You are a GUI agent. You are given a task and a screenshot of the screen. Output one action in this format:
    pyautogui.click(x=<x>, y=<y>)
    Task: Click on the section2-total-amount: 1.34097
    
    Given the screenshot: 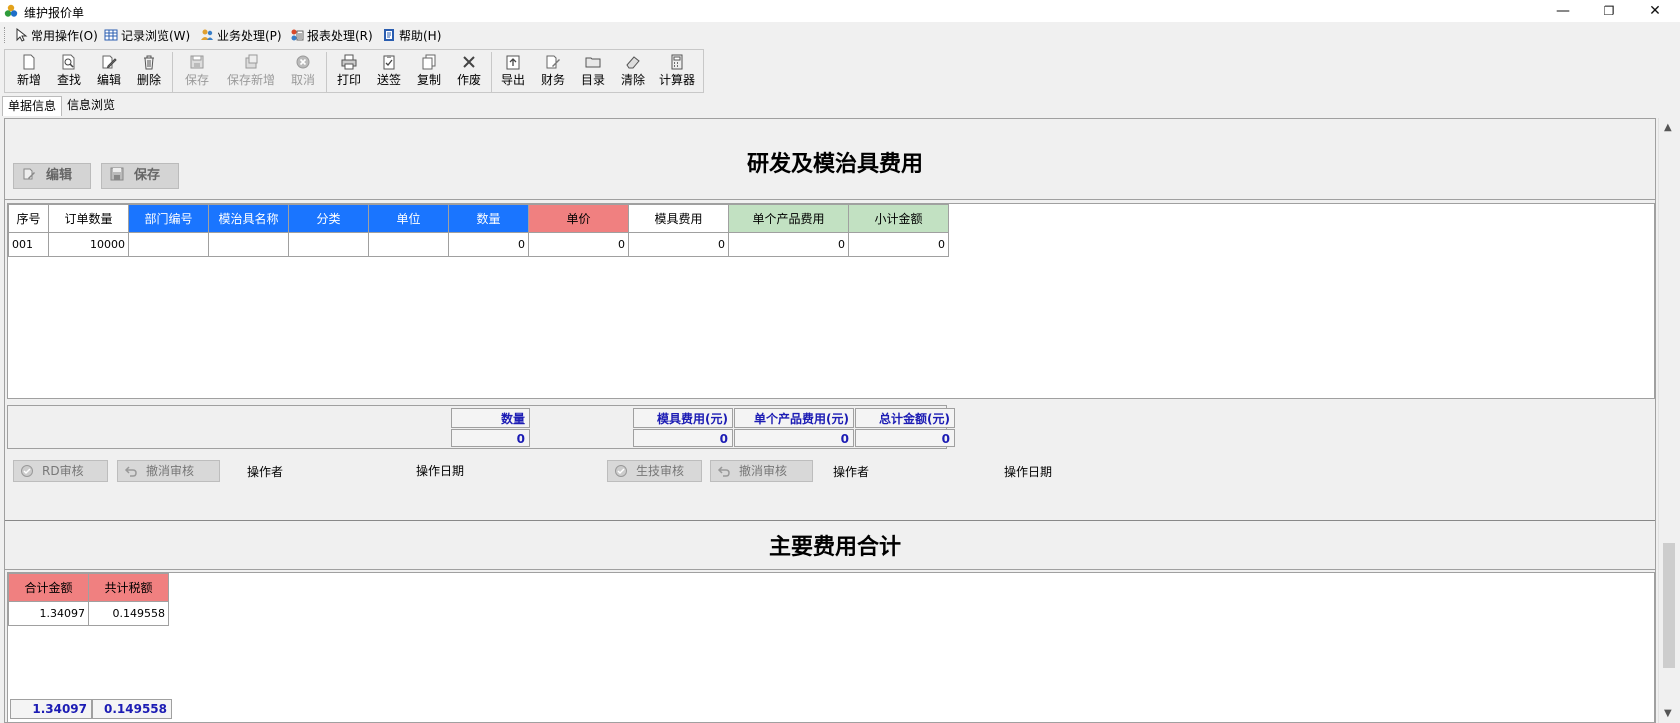 What is the action you would take?
    pyautogui.click(x=51, y=709)
    